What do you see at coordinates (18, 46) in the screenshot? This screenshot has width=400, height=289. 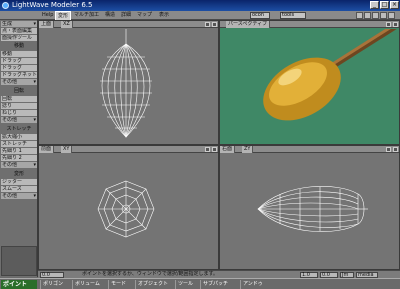 I see `section-move-head: 移動` at bounding box center [18, 46].